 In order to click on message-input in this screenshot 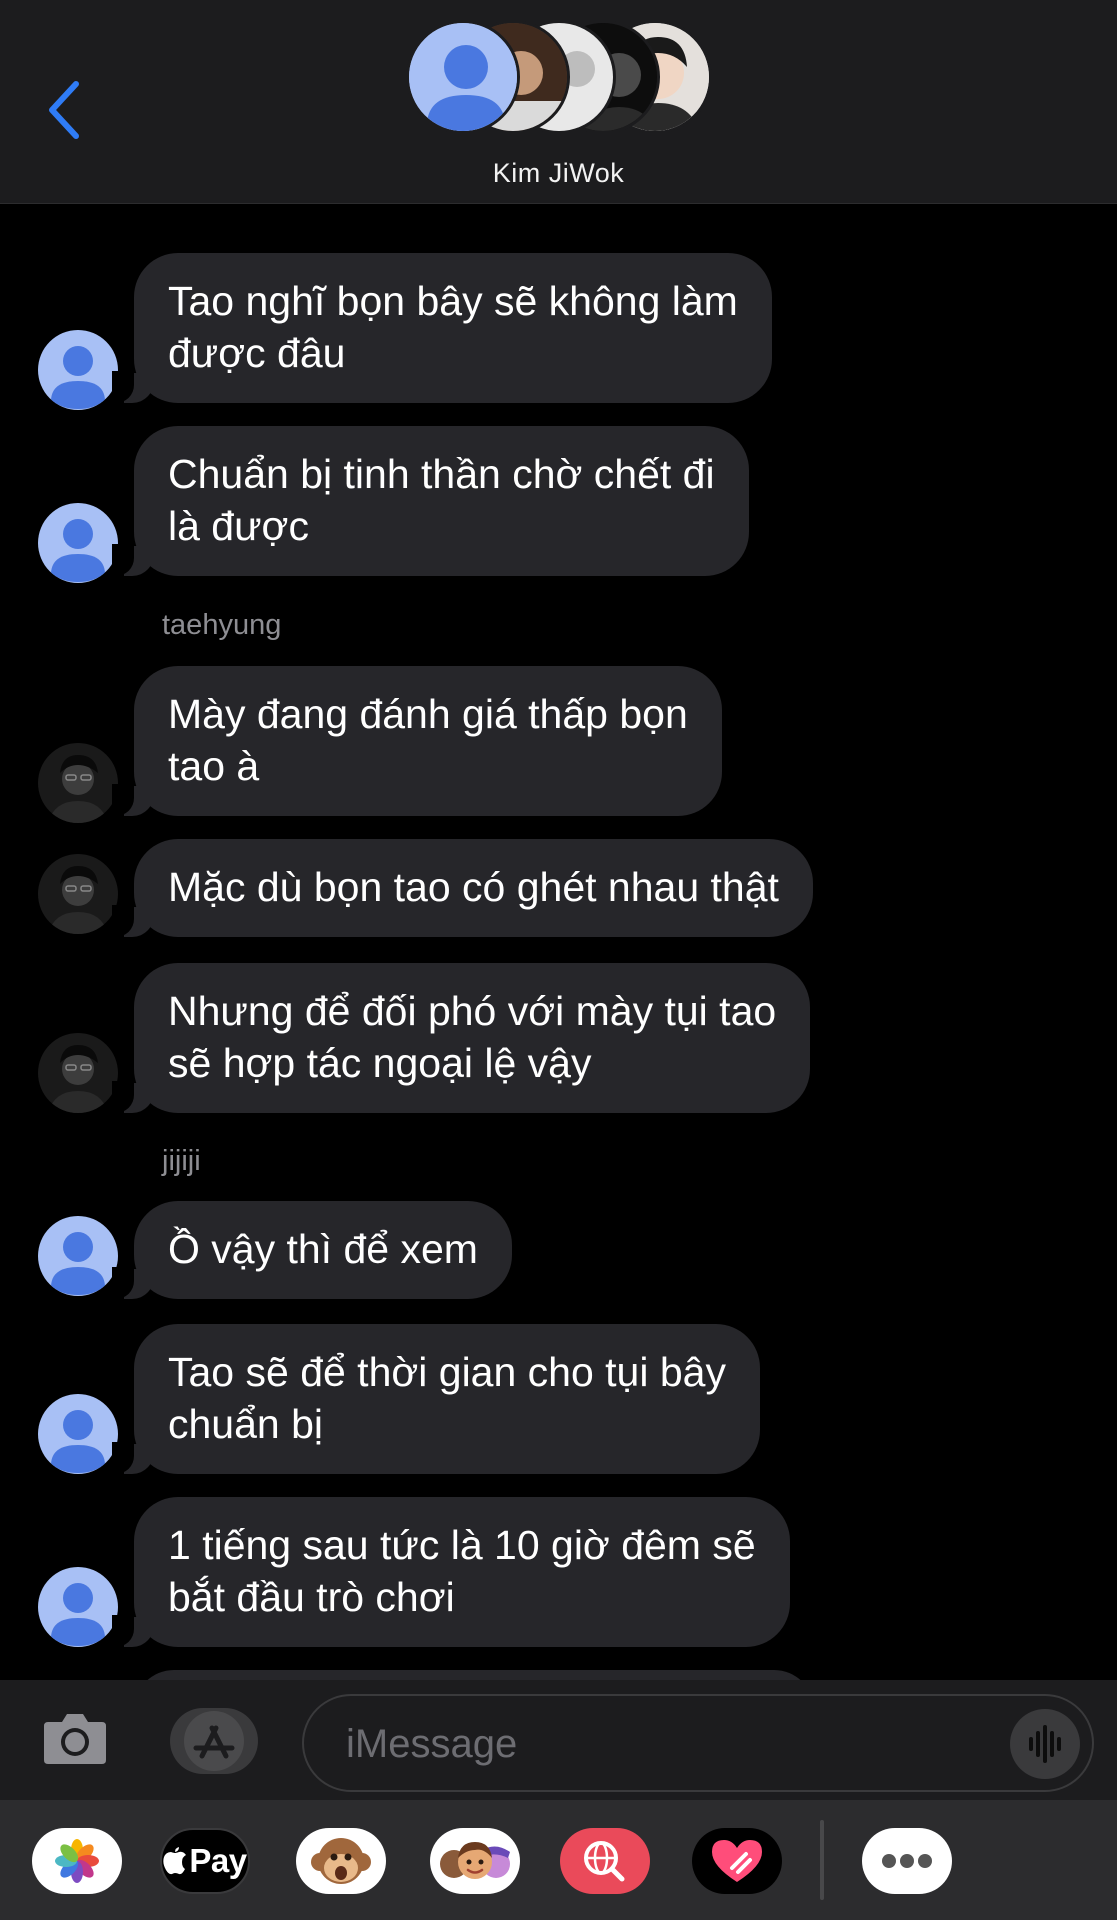, I will do `click(656, 1744)`.